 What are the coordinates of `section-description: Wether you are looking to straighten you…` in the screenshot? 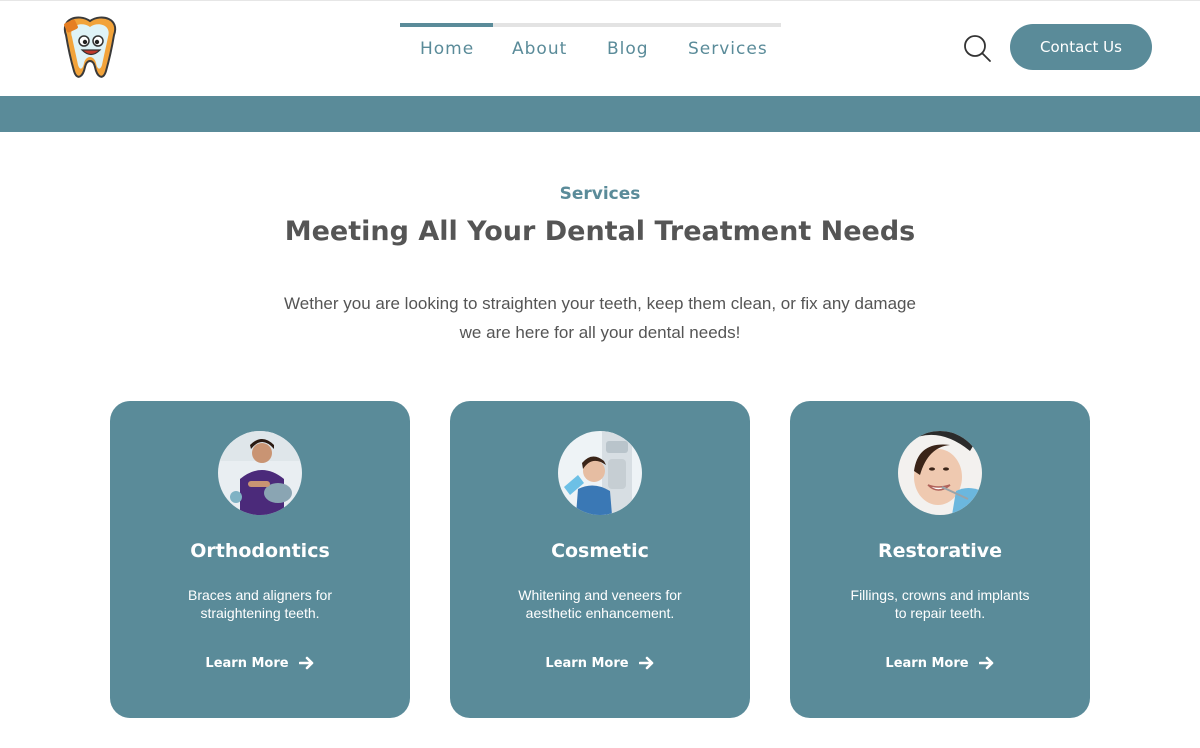 It's located at (600, 318).